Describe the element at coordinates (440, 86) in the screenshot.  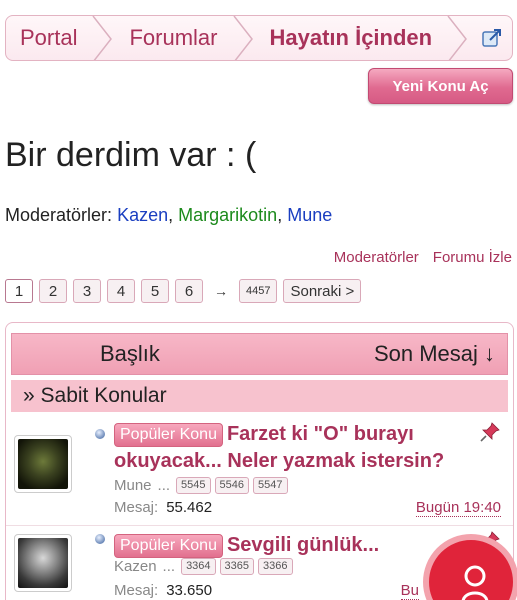
I see `new-topic-button: Yeni Konu Aç` at that location.